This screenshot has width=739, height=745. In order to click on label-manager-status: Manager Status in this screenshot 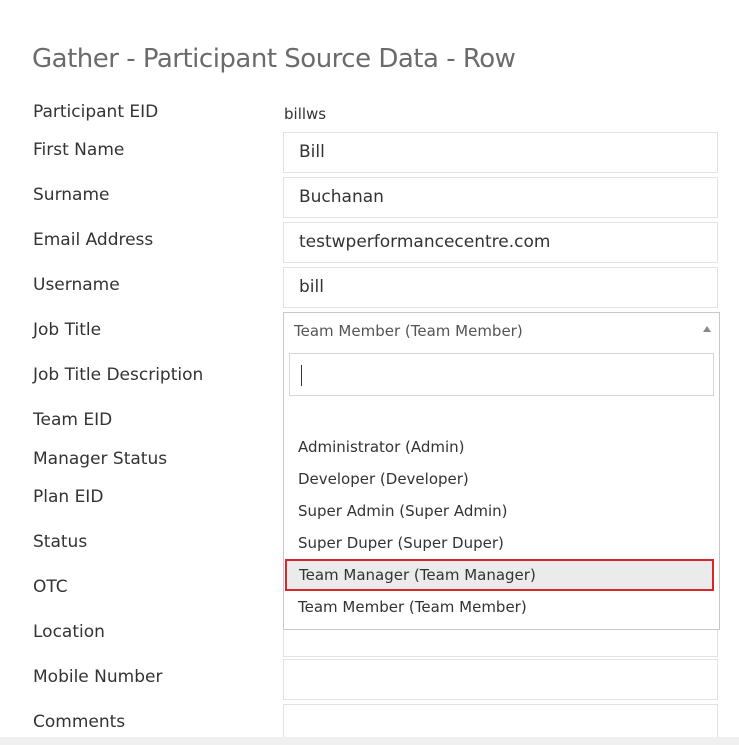, I will do `click(100, 459)`.